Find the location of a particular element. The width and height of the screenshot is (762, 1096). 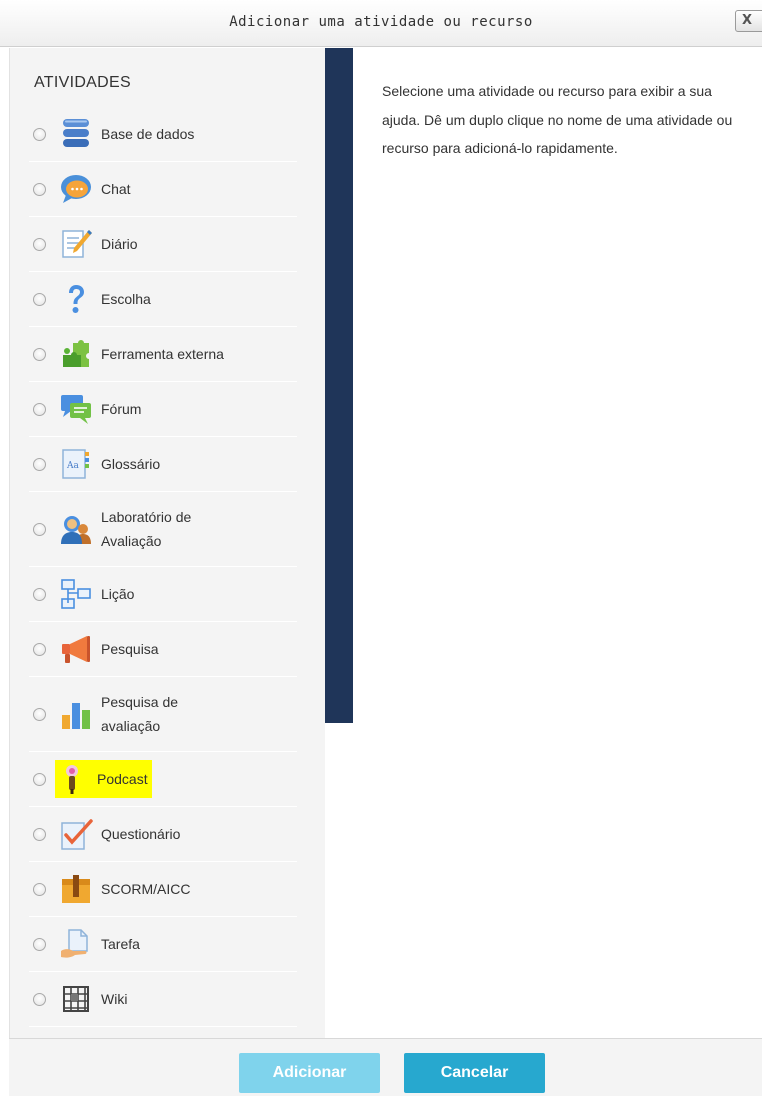

workshop-icon is located at coordinates (76, 530).